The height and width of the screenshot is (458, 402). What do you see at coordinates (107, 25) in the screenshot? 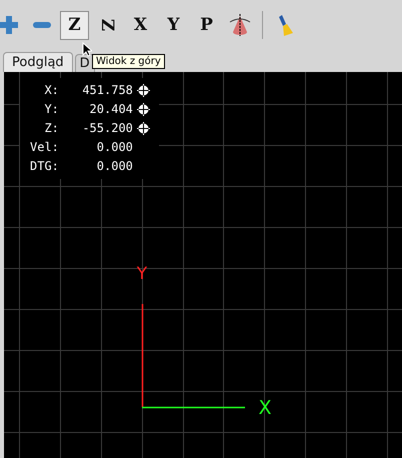
I see `rotated-view-button: Z` at bounding box center [107, 25].